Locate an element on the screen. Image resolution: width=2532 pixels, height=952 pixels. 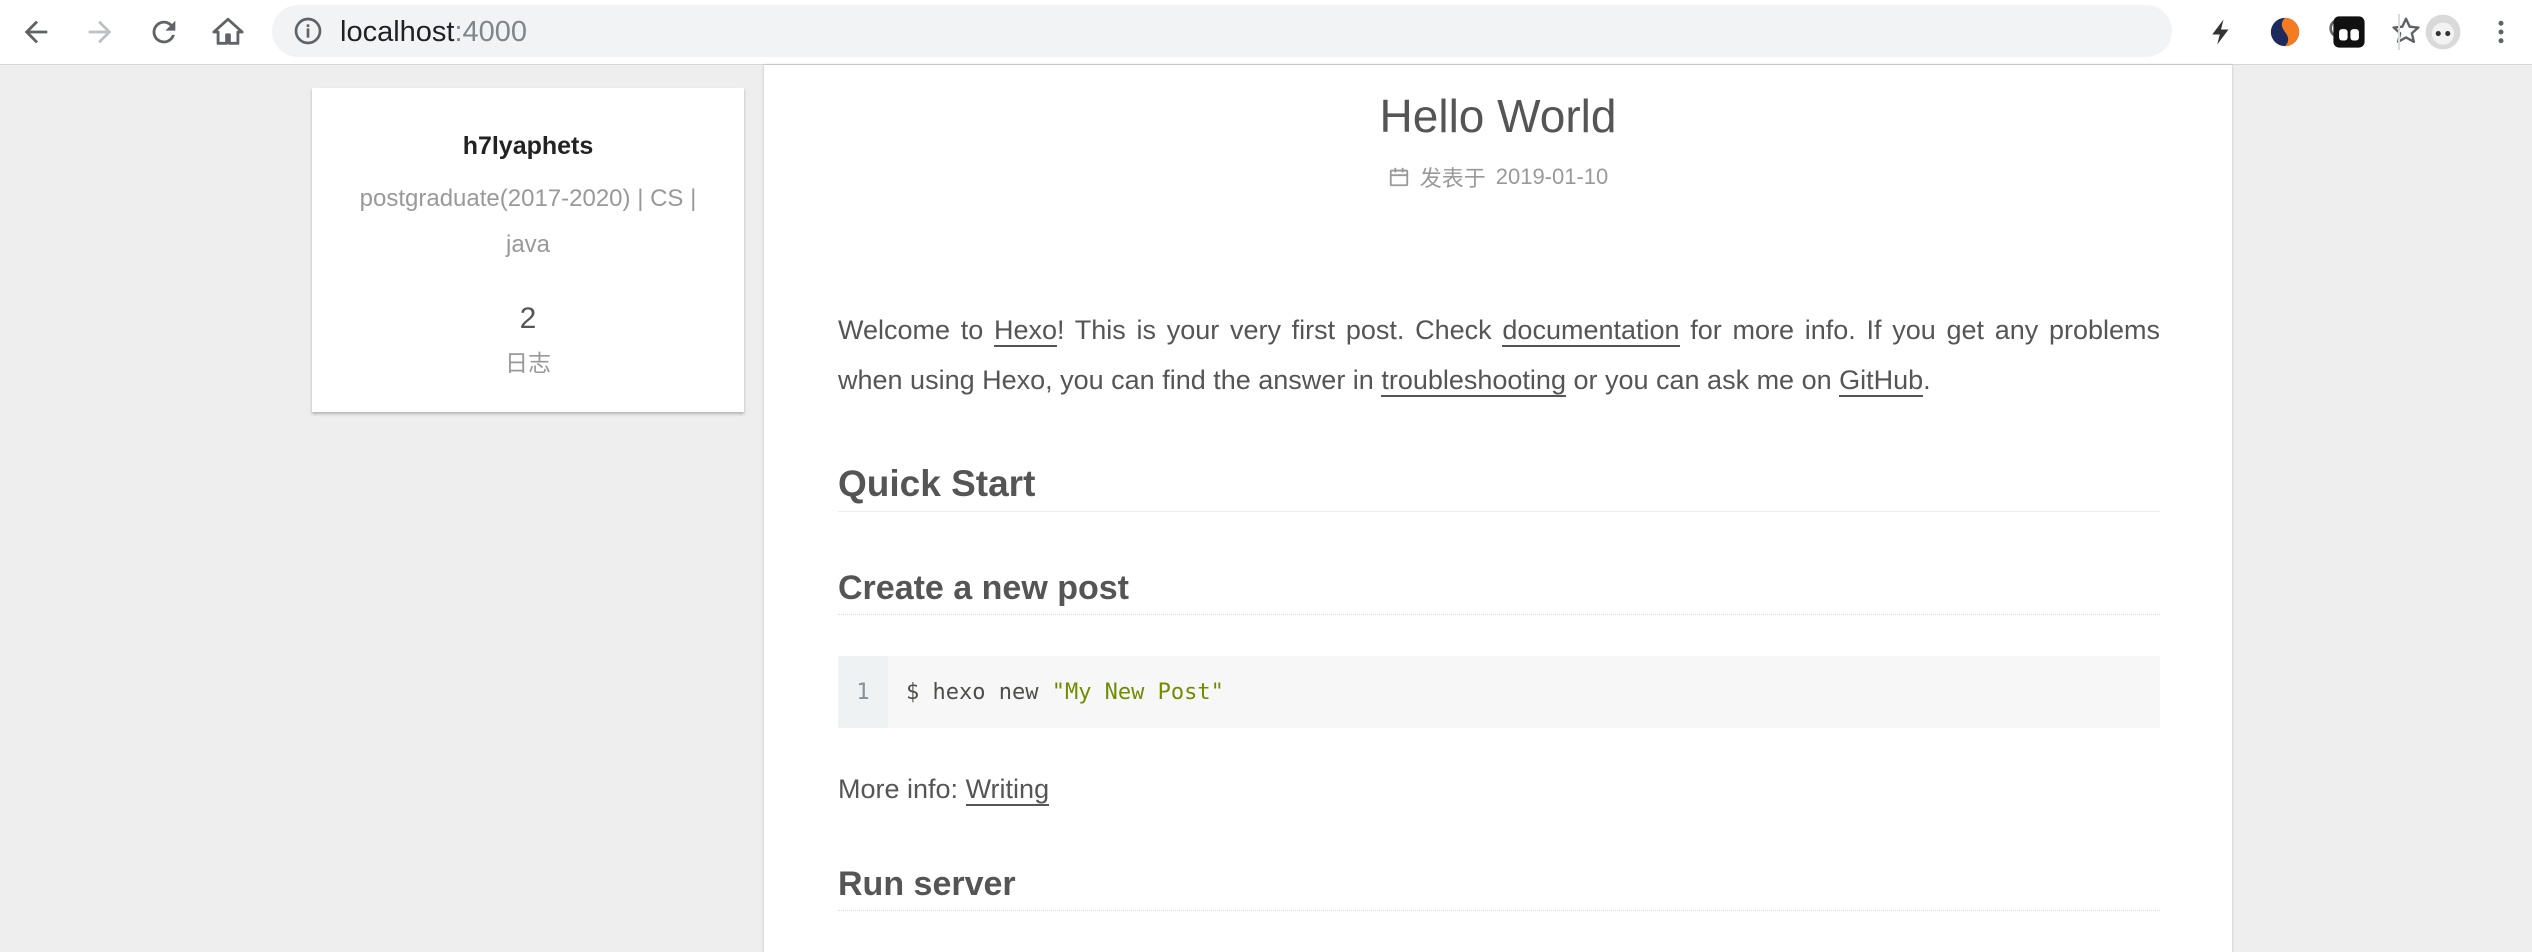
troubleshooting-link: troubleshooting is located at coordinates (1473, 381).